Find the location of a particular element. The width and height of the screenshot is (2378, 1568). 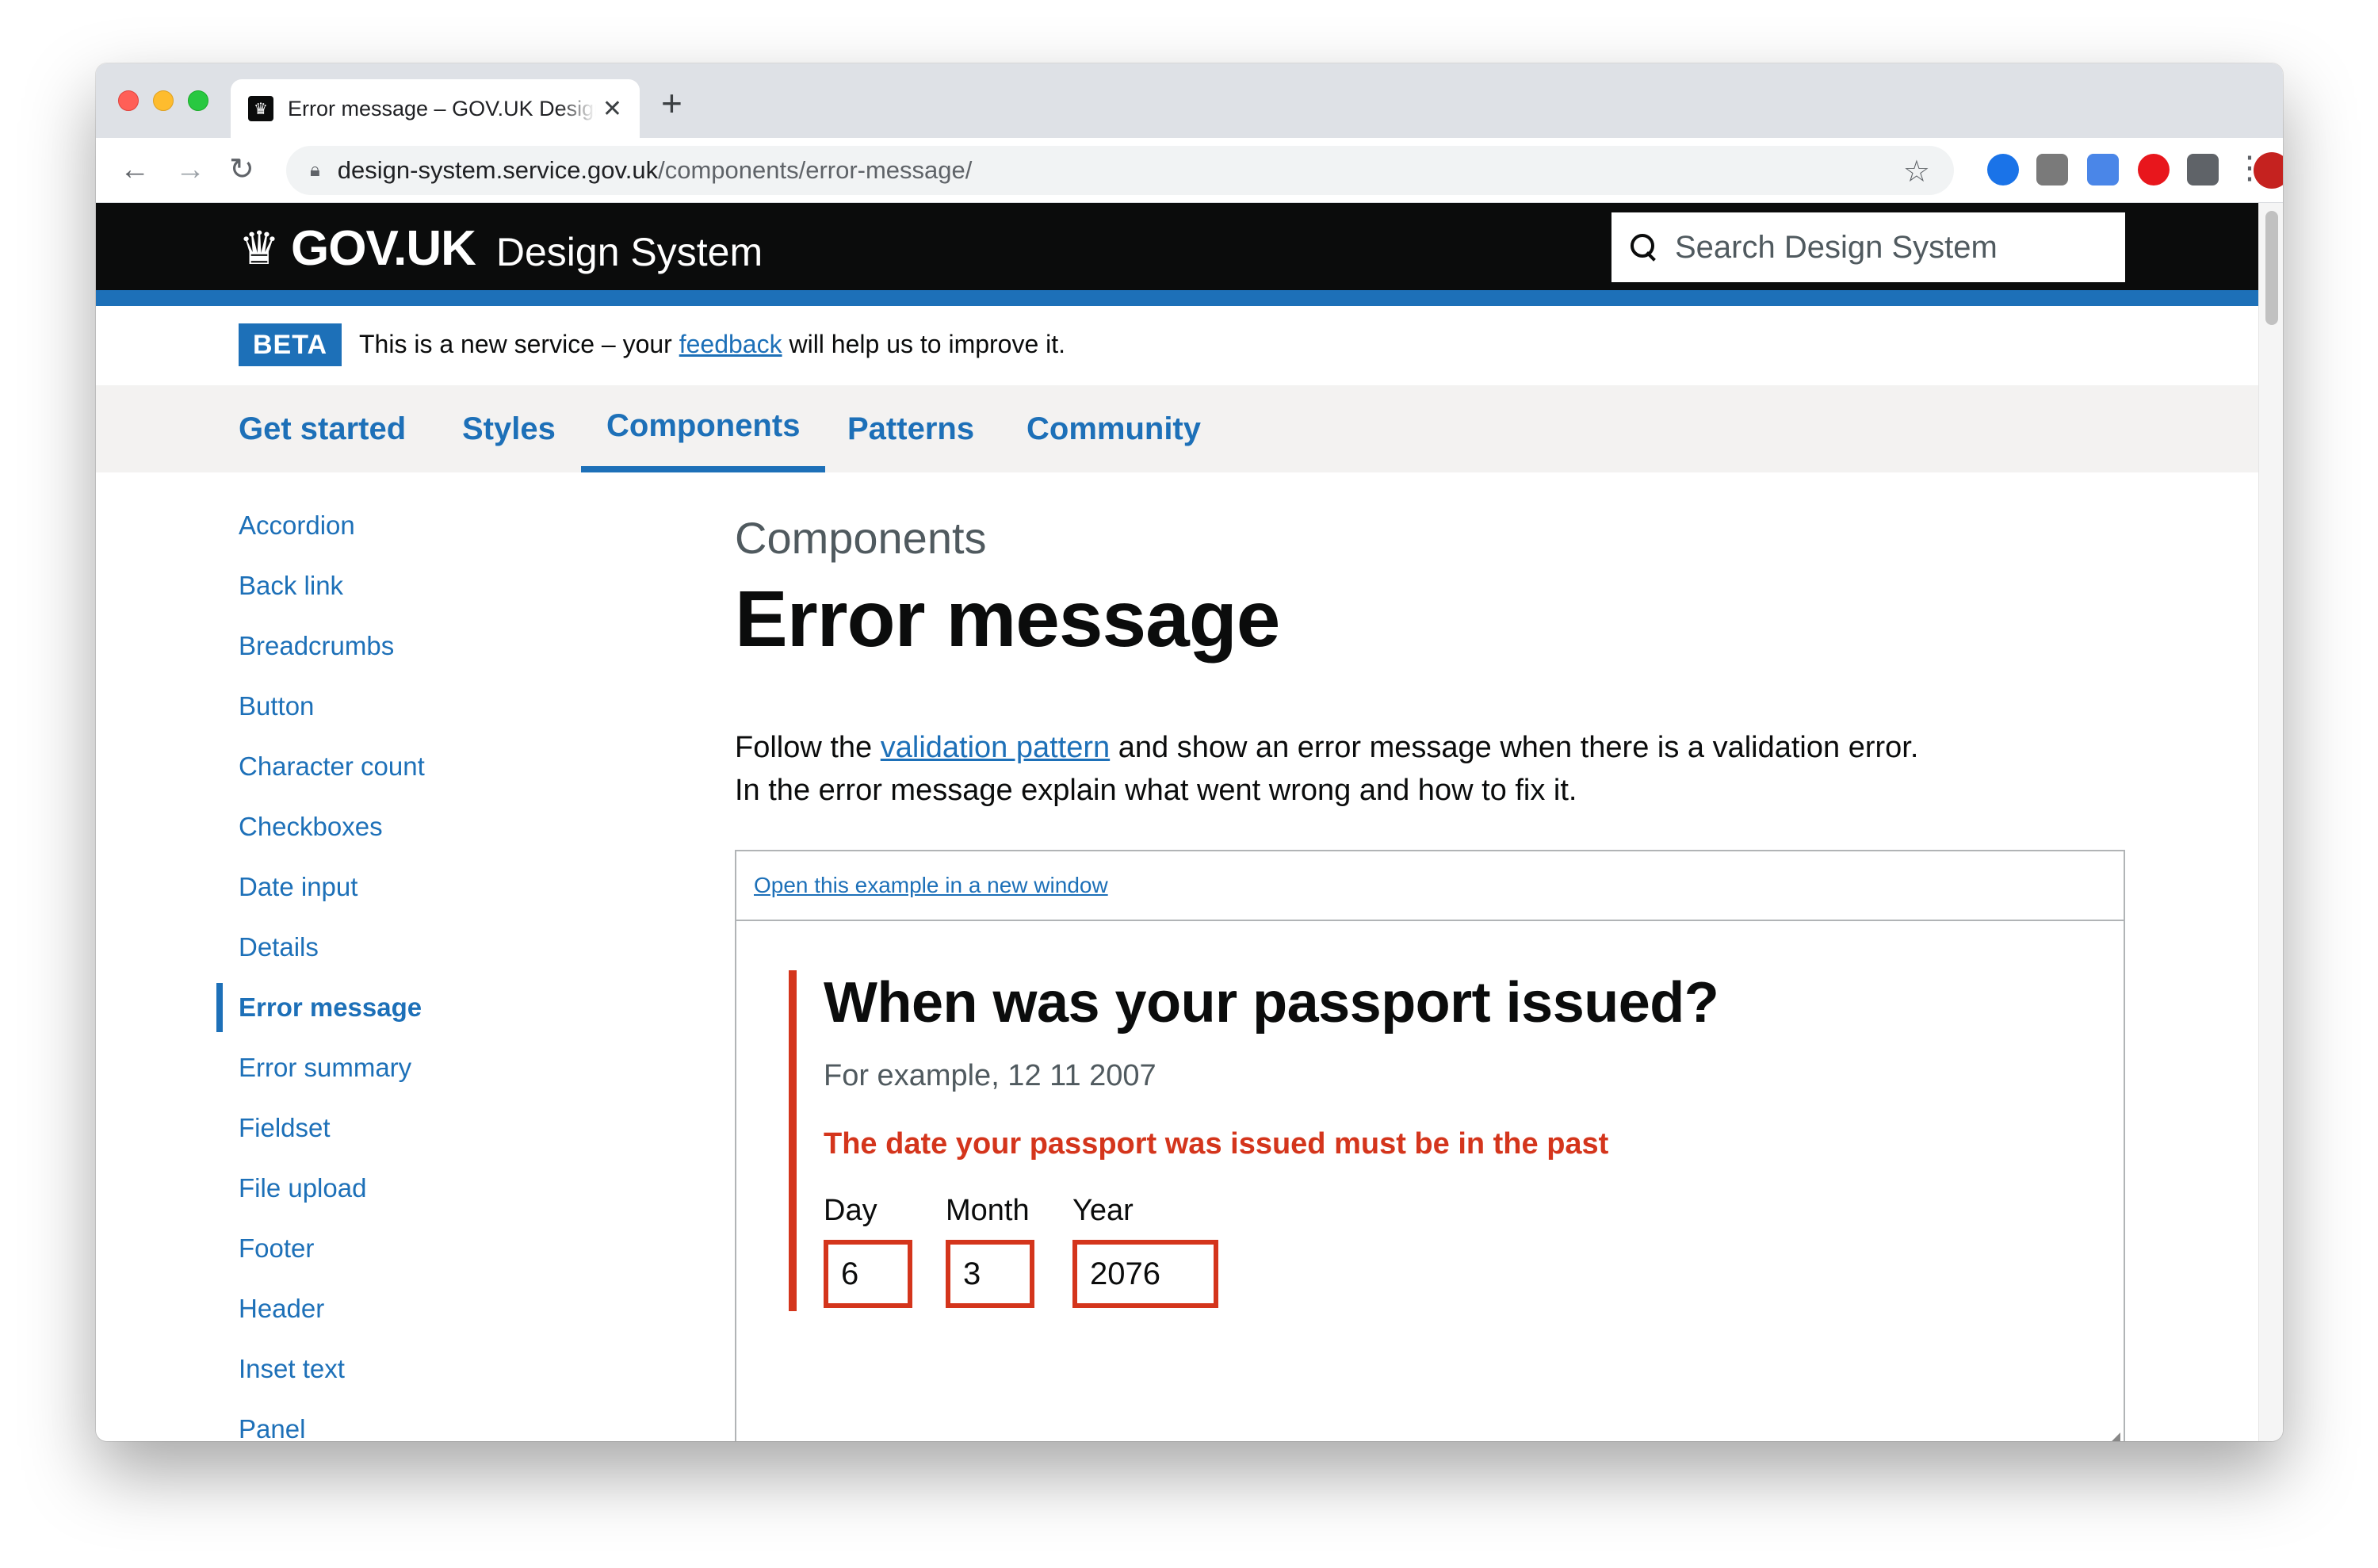

maximize-window-button is located at coordinates (198, 100).